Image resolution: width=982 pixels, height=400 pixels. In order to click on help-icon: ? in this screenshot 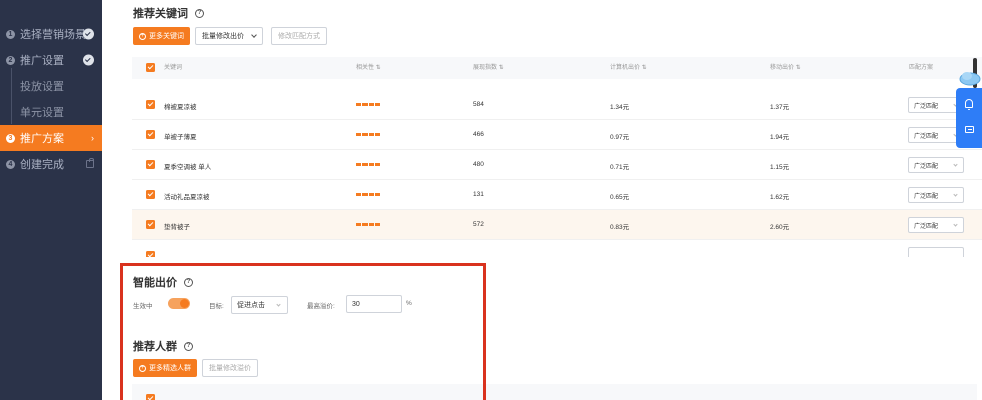, I will do `click(199, 13)`.